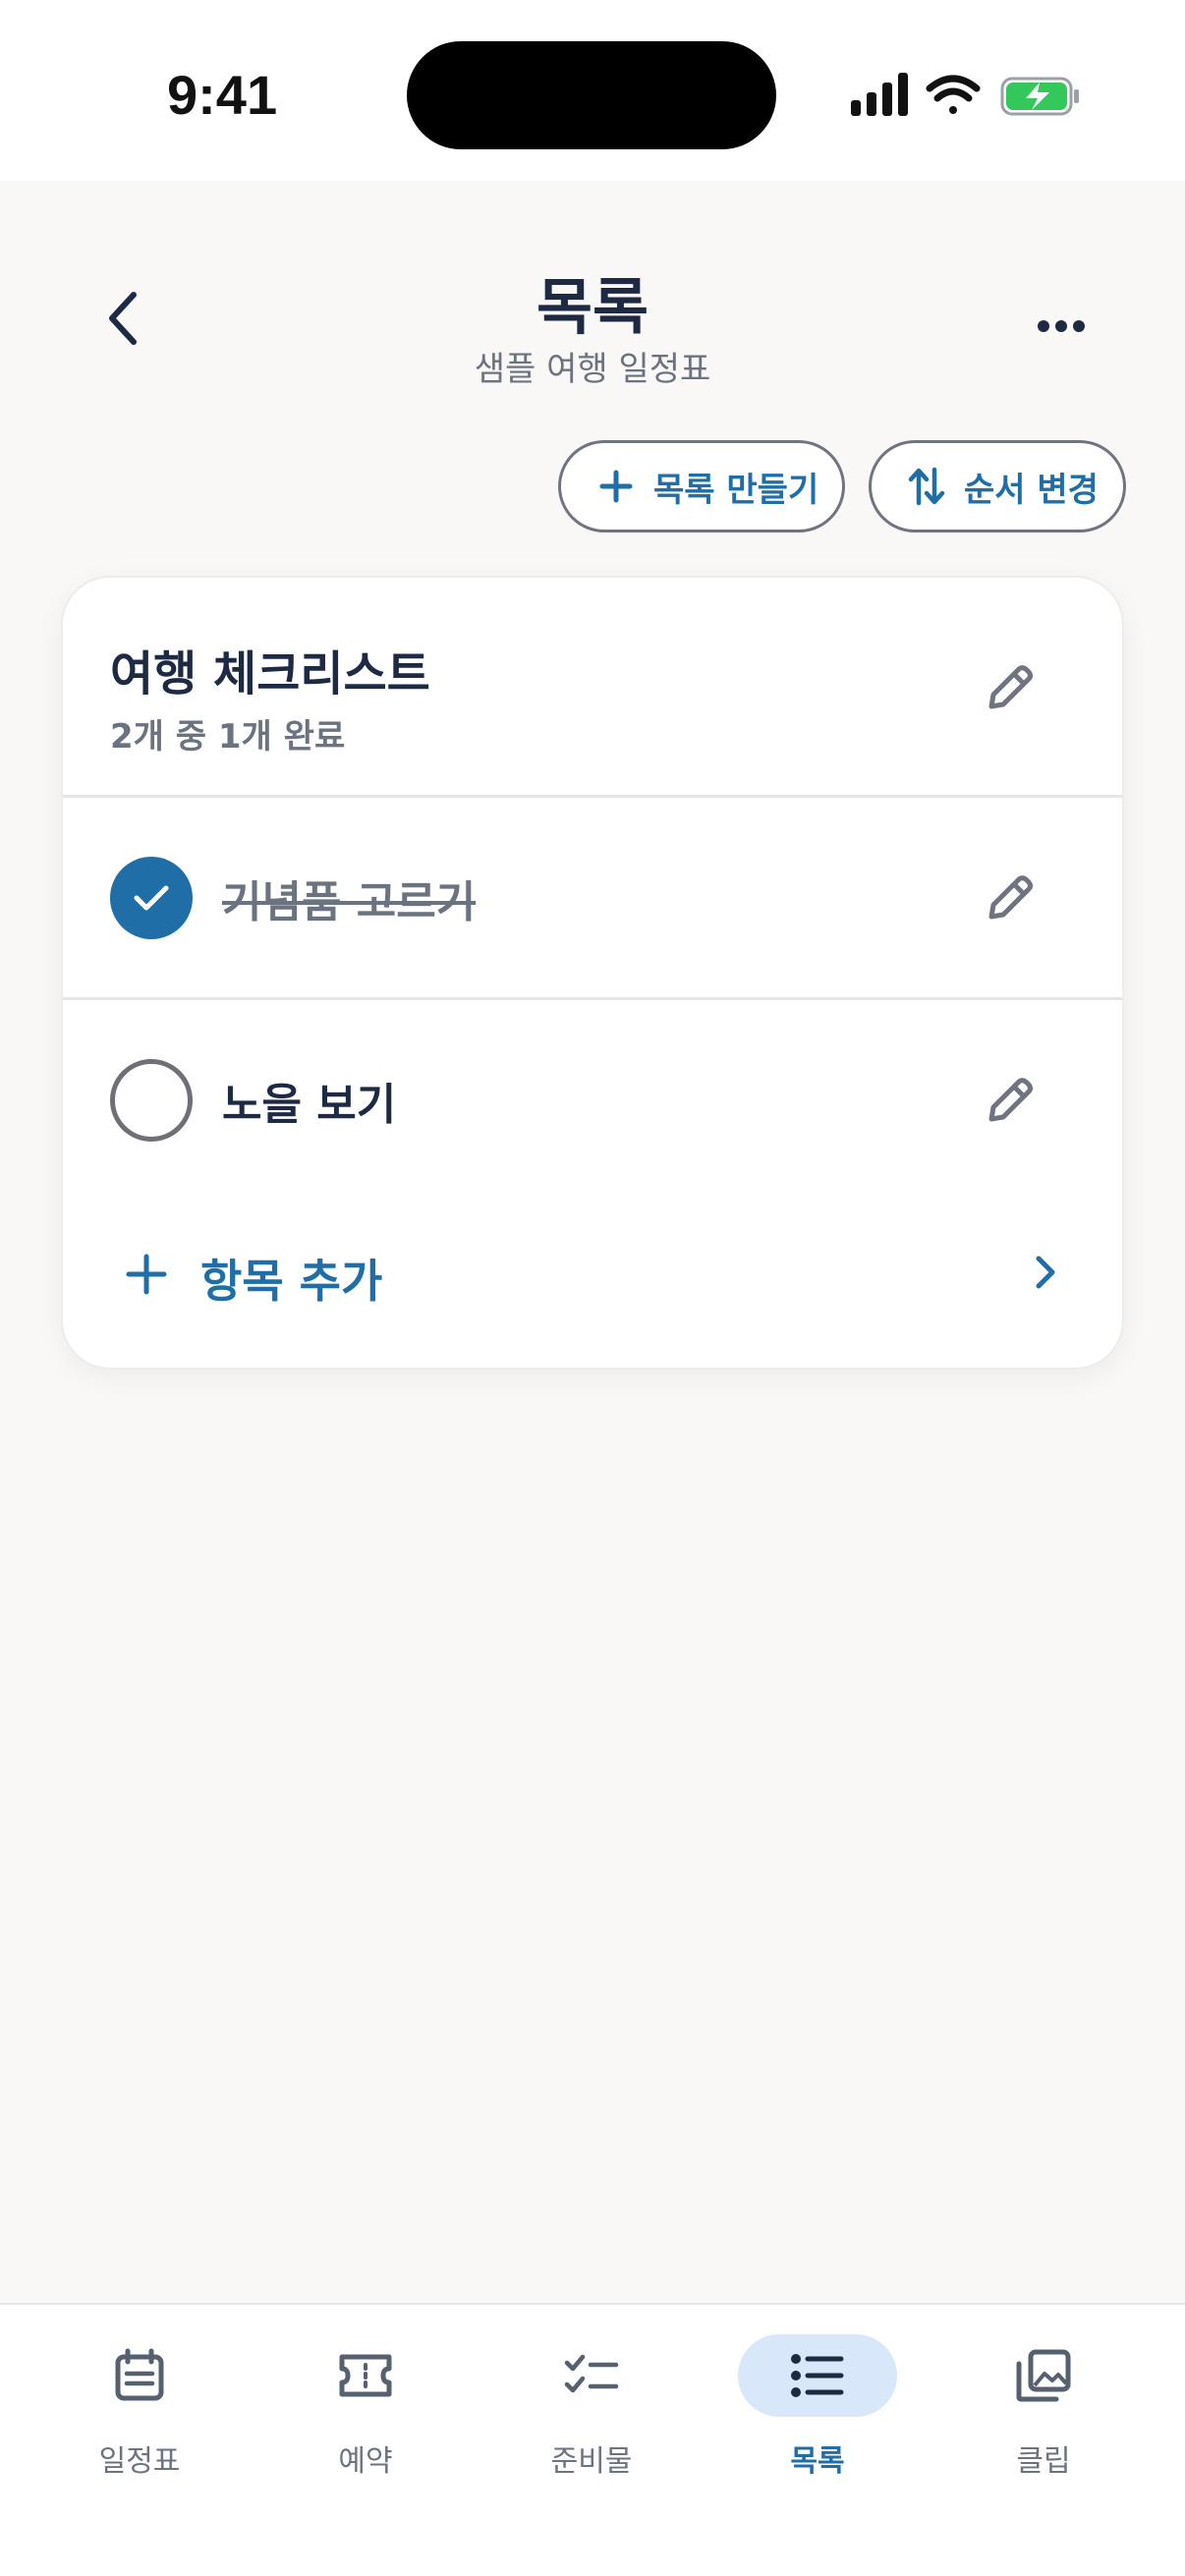  Describe the element at coordinates (592, 688) in the screenshot. I see `card-header: 여행 체크리스트 2개 중 1개 완료` at that location.